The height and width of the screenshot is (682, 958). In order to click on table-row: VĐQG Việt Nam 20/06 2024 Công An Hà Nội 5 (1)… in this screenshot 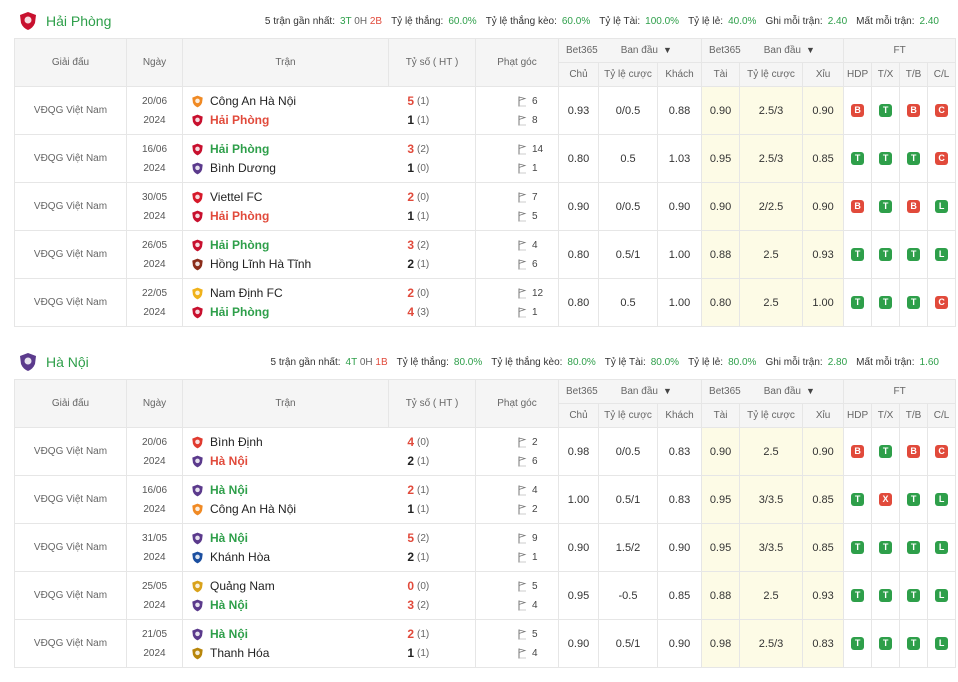, I will do `click(485, 110)`.